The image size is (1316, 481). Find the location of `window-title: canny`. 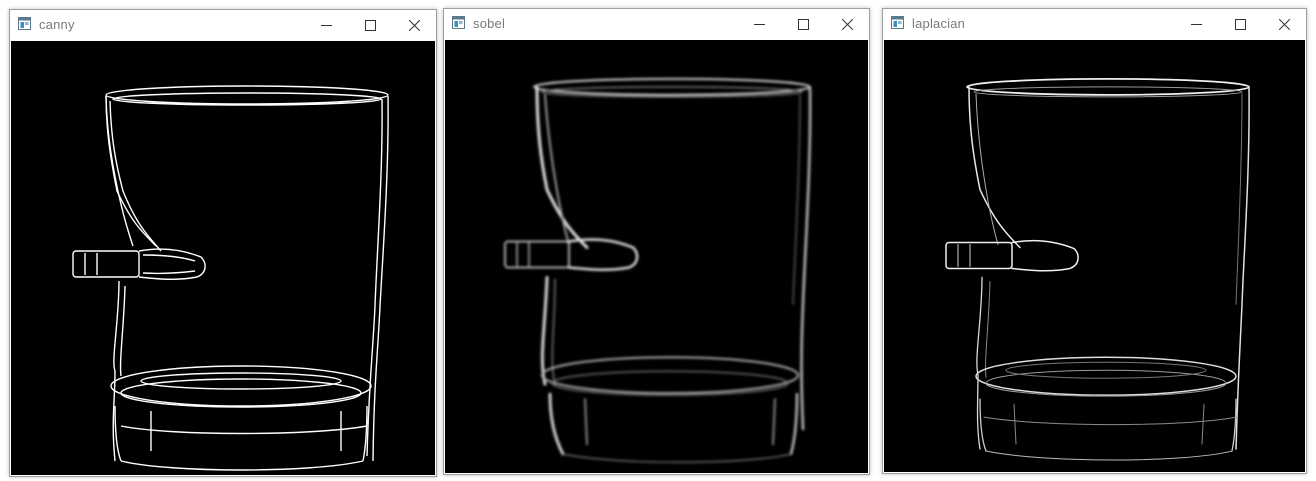

window-title: canny is located at coordinates (57, 24).